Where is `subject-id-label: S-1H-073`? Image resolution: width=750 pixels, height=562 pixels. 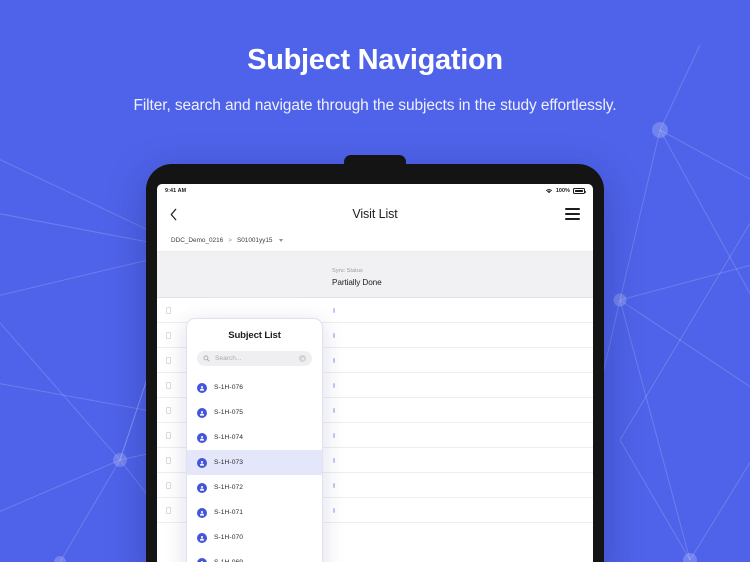 subject-id-label: S-1H-073 is located at coordinates (229, 462).